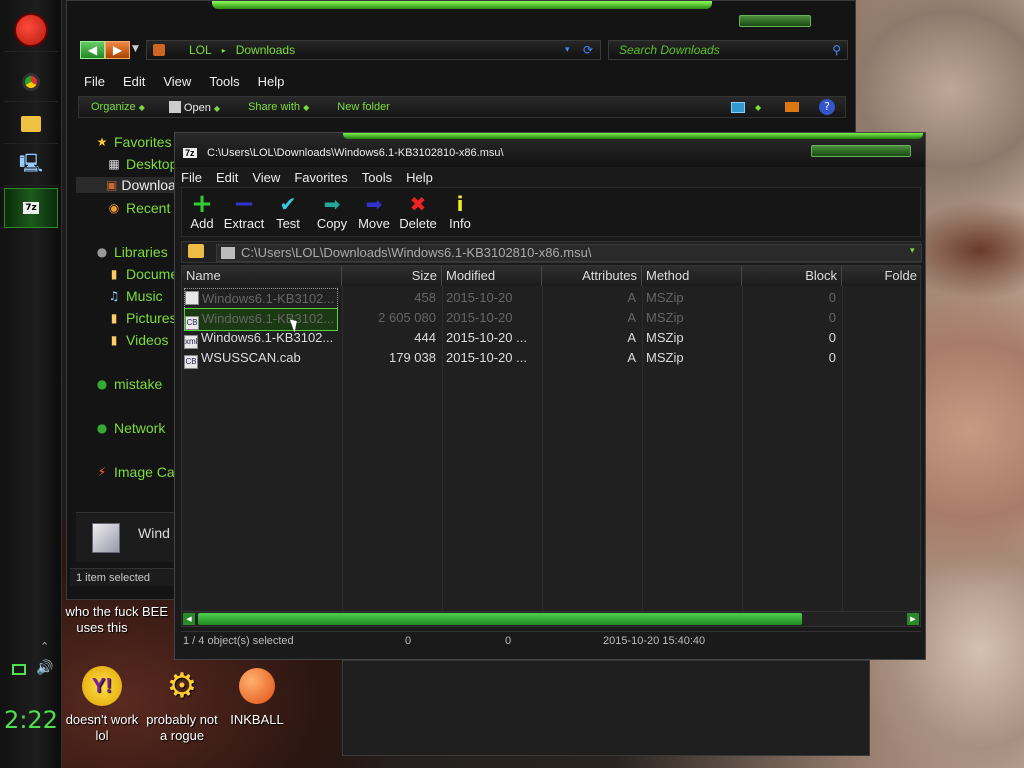 This screenshot has height=768, width=1024. Describe the element at coordinates (265, 50) in the screenshot. I see `address-folder: Downloads` at that location.